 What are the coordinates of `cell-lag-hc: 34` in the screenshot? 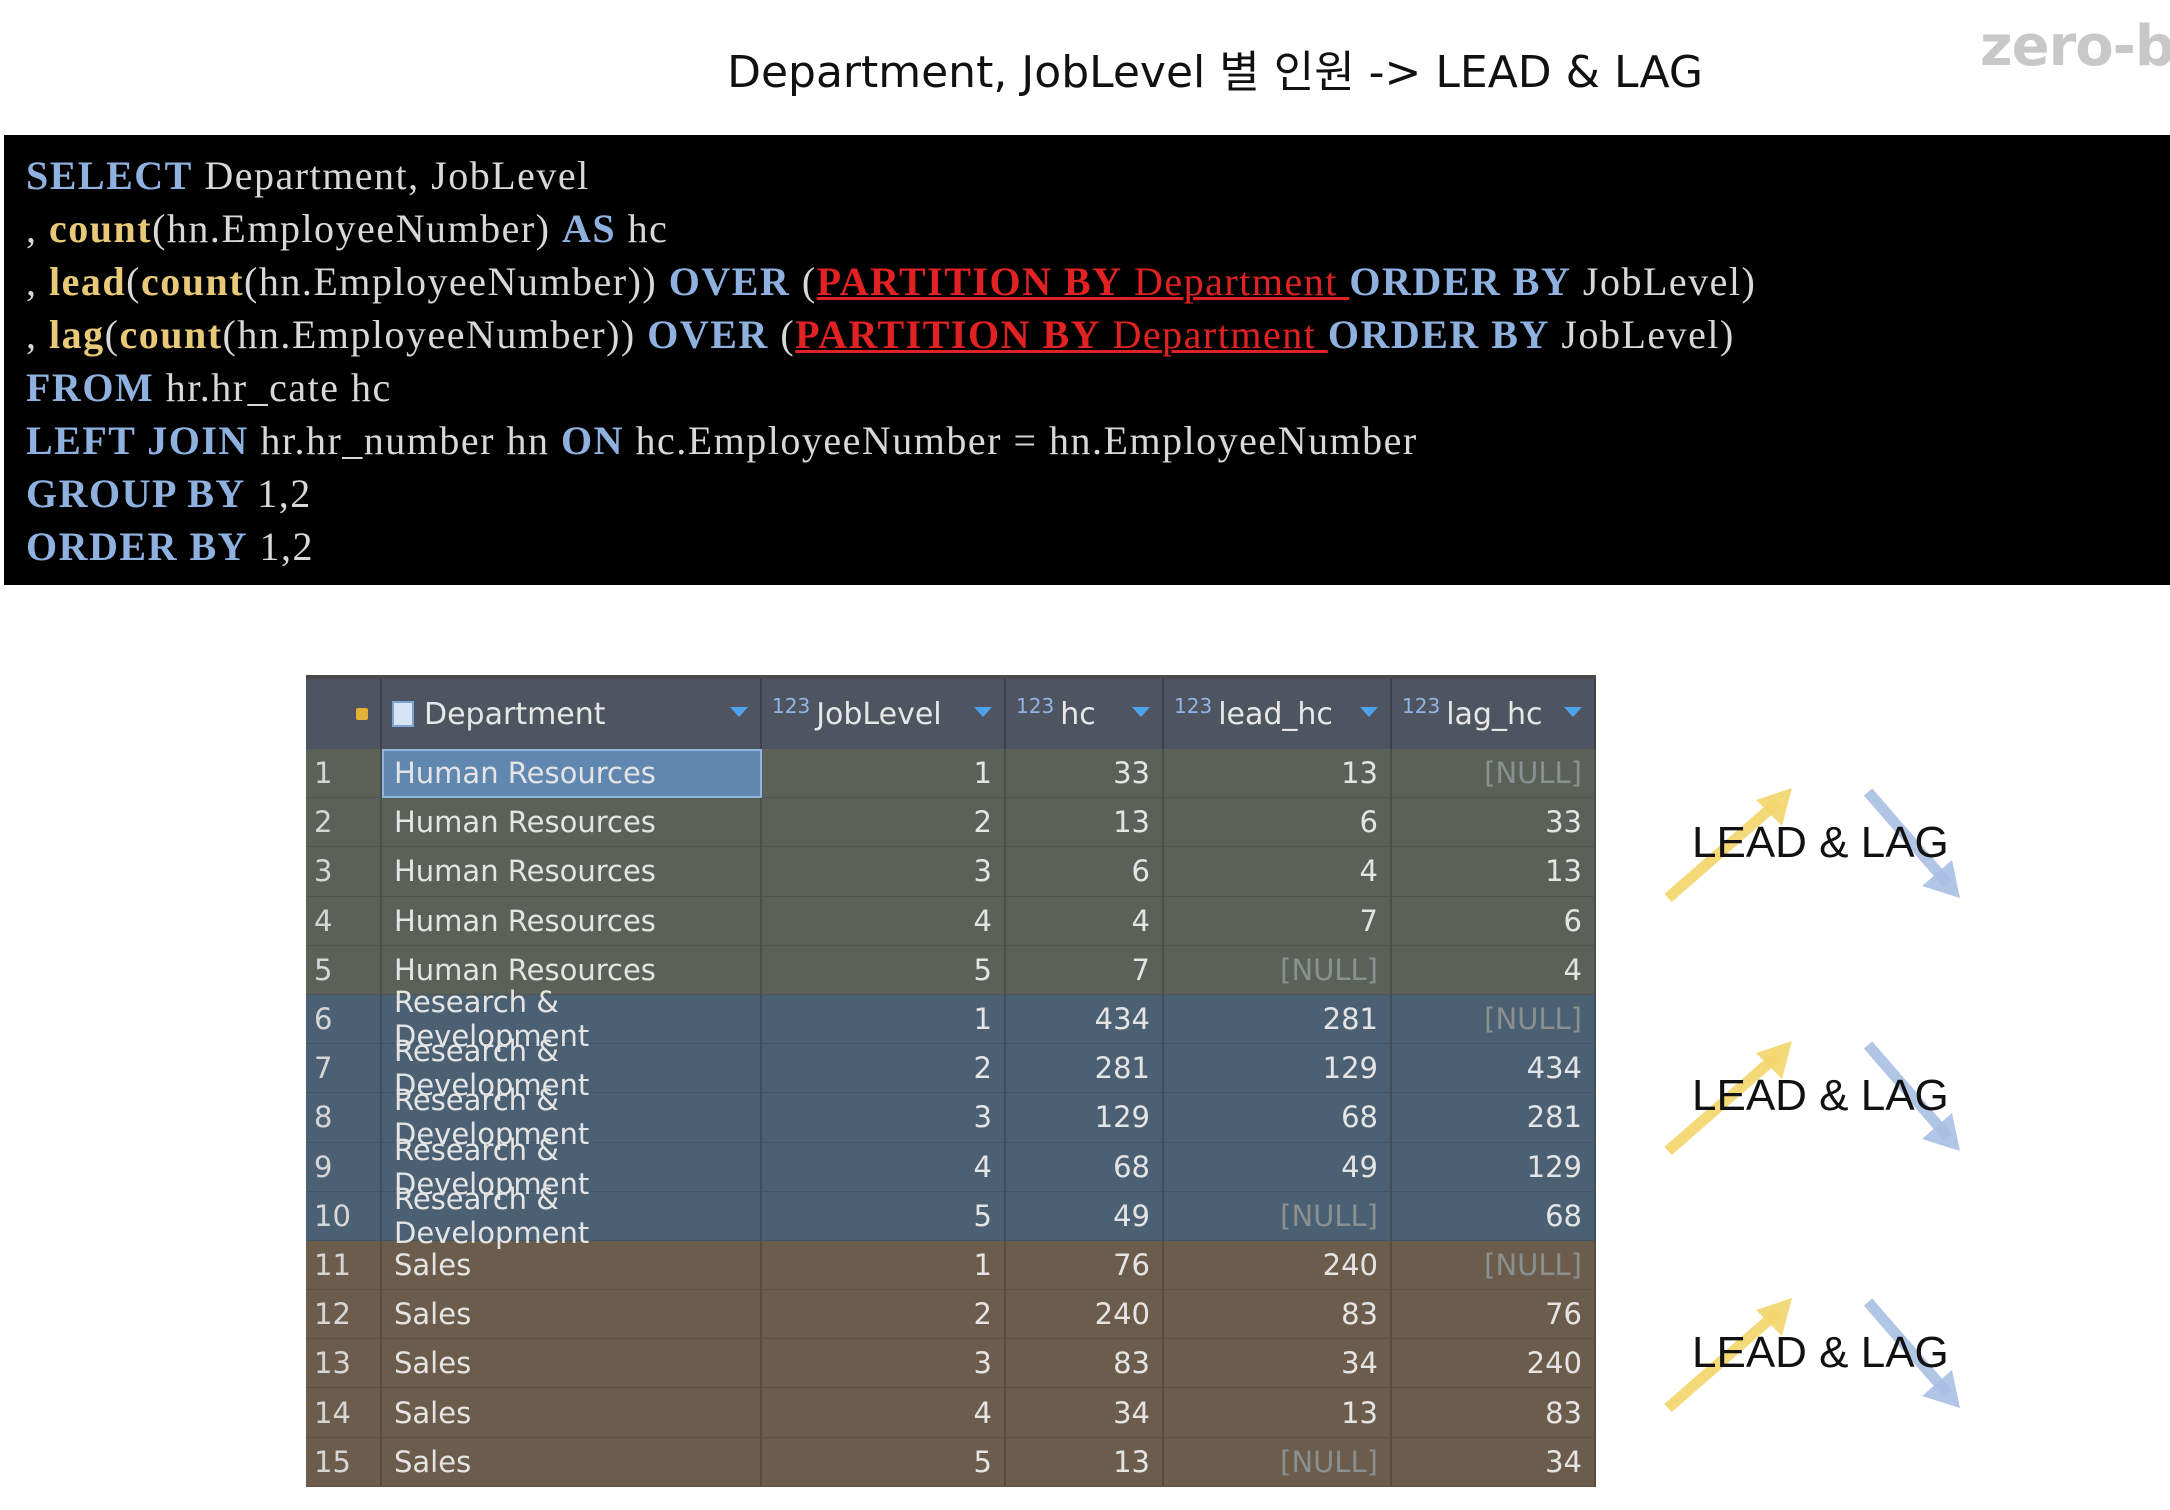 It's located at (1494, 1462).